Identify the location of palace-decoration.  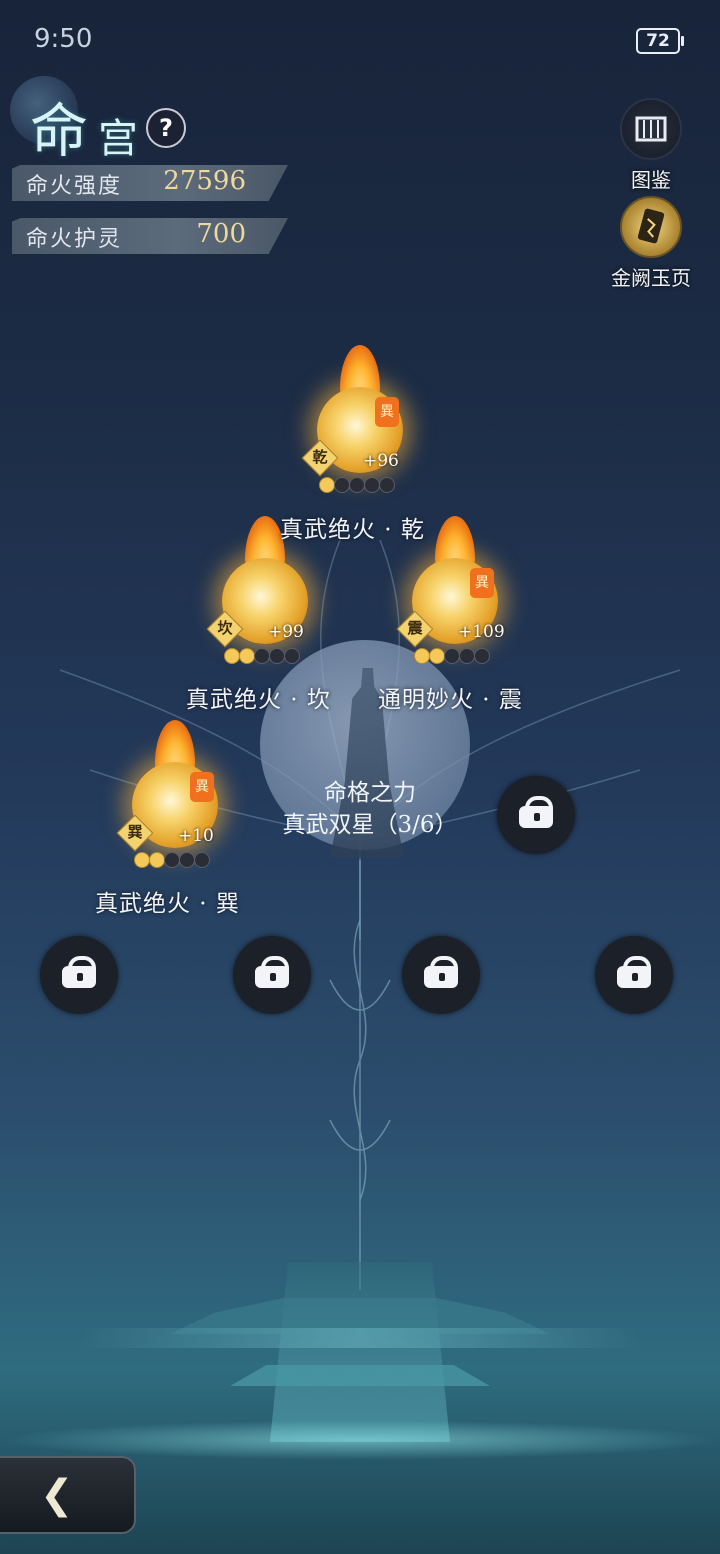
(360, 1352).